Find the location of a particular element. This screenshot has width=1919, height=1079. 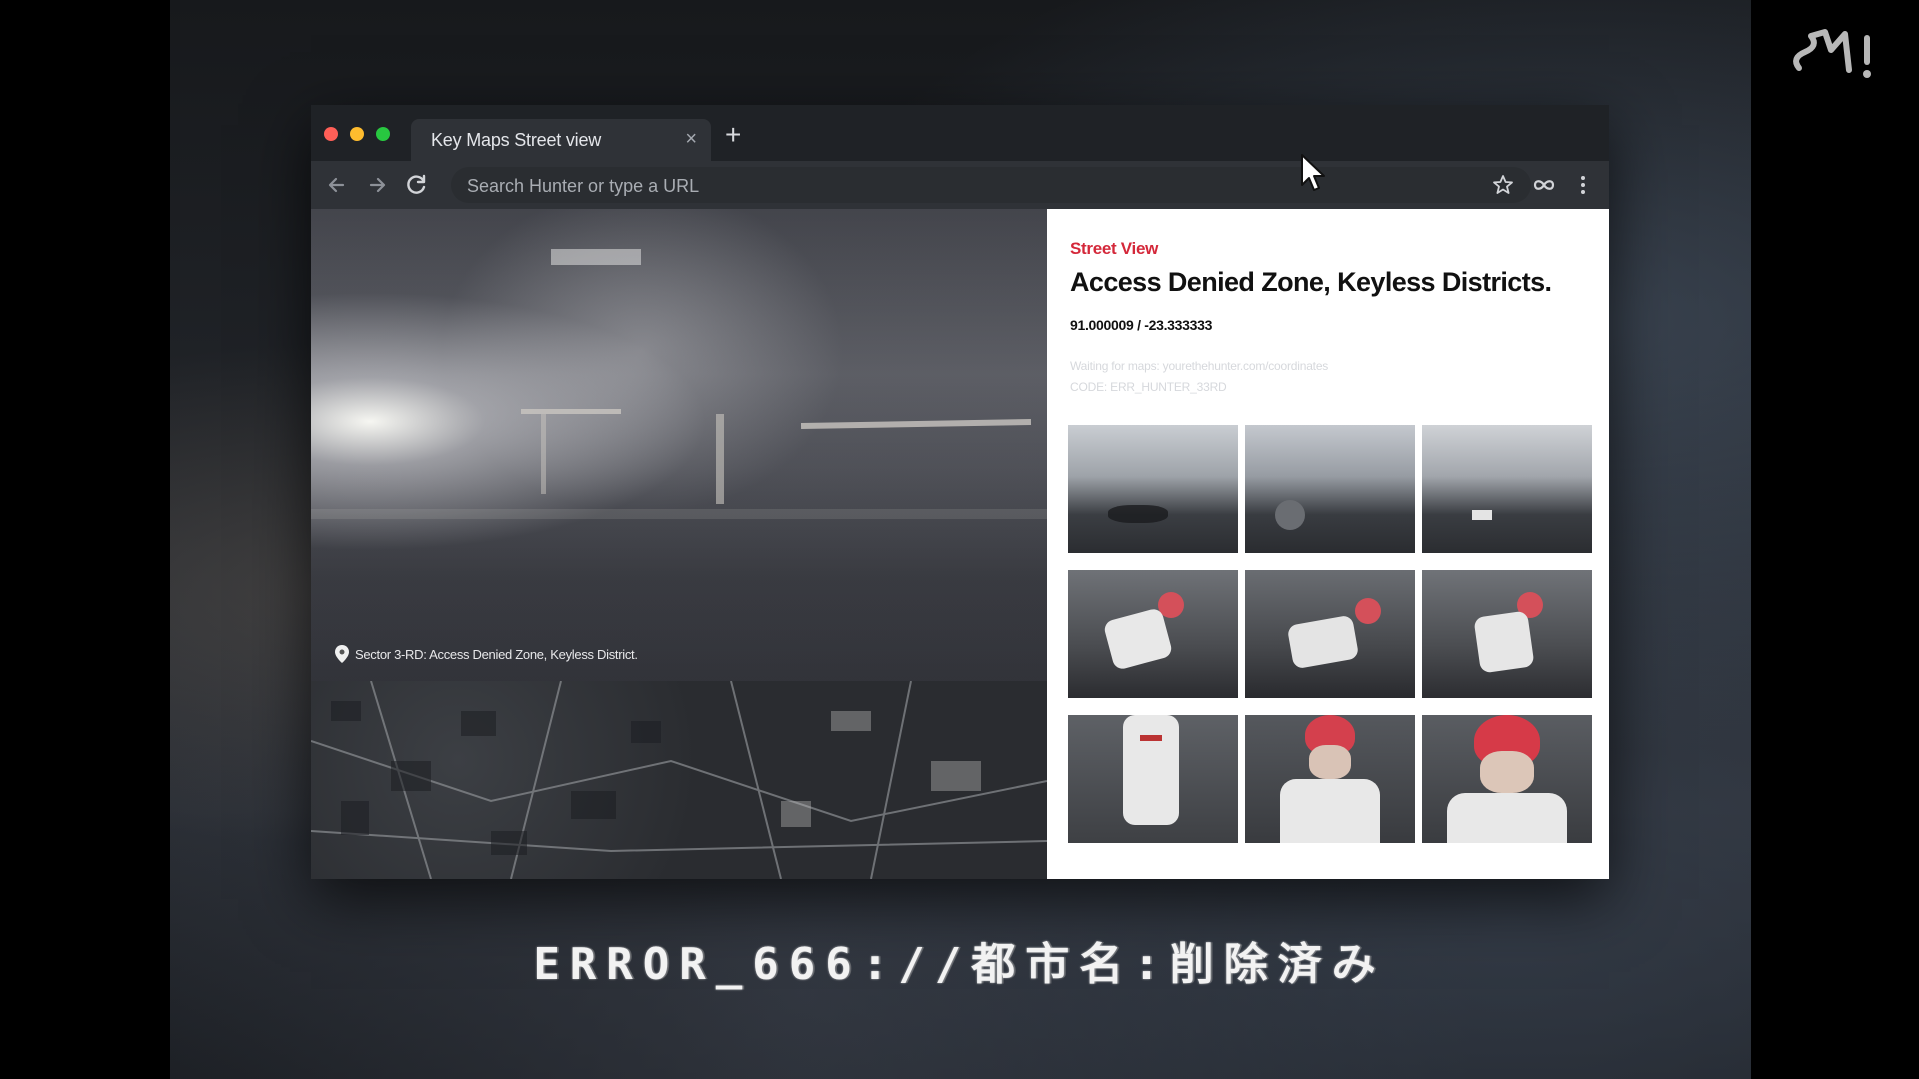

faint-code-line: CODE: ERR_HUNTER_33RD is located at coordinates (1148, 387).